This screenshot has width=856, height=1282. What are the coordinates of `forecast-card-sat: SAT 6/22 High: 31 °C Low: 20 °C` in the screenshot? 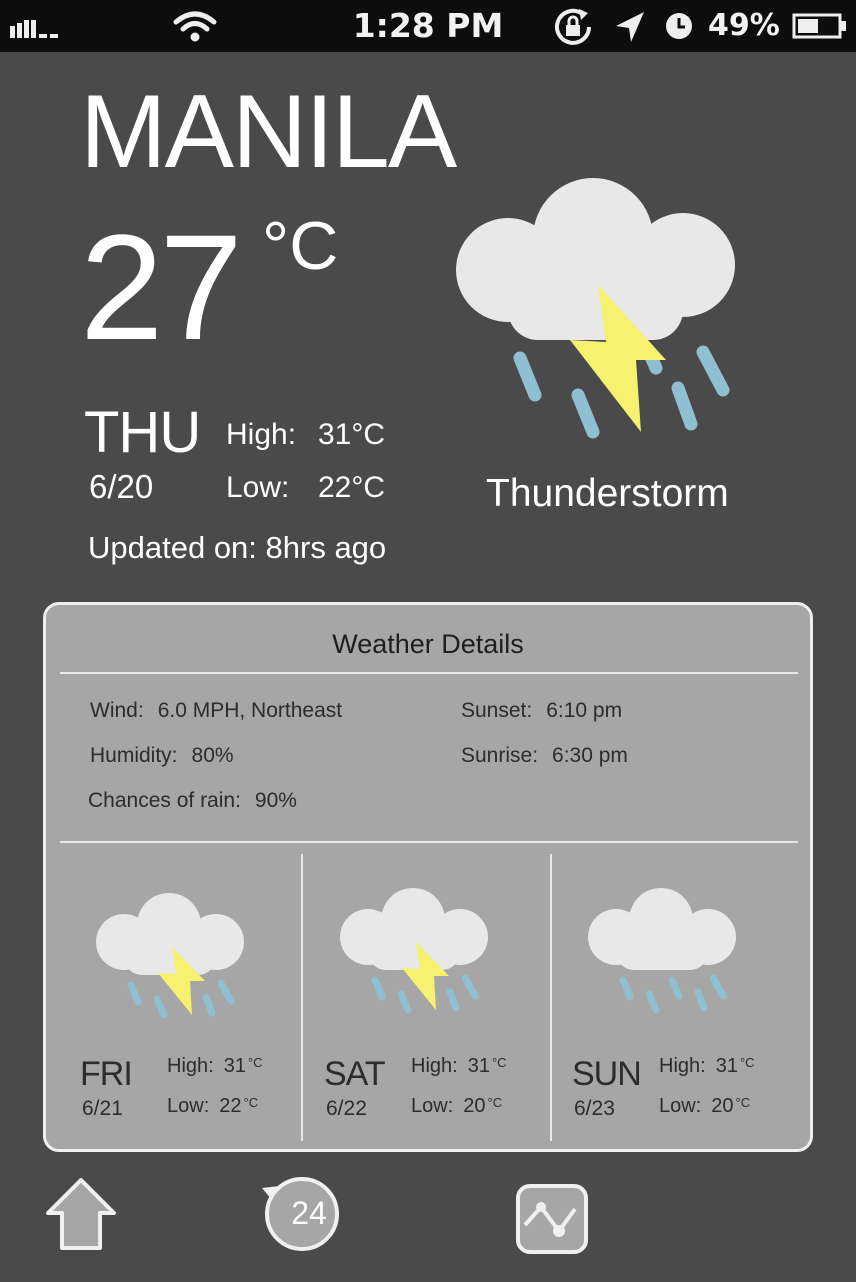 It's located at (415, 1009).